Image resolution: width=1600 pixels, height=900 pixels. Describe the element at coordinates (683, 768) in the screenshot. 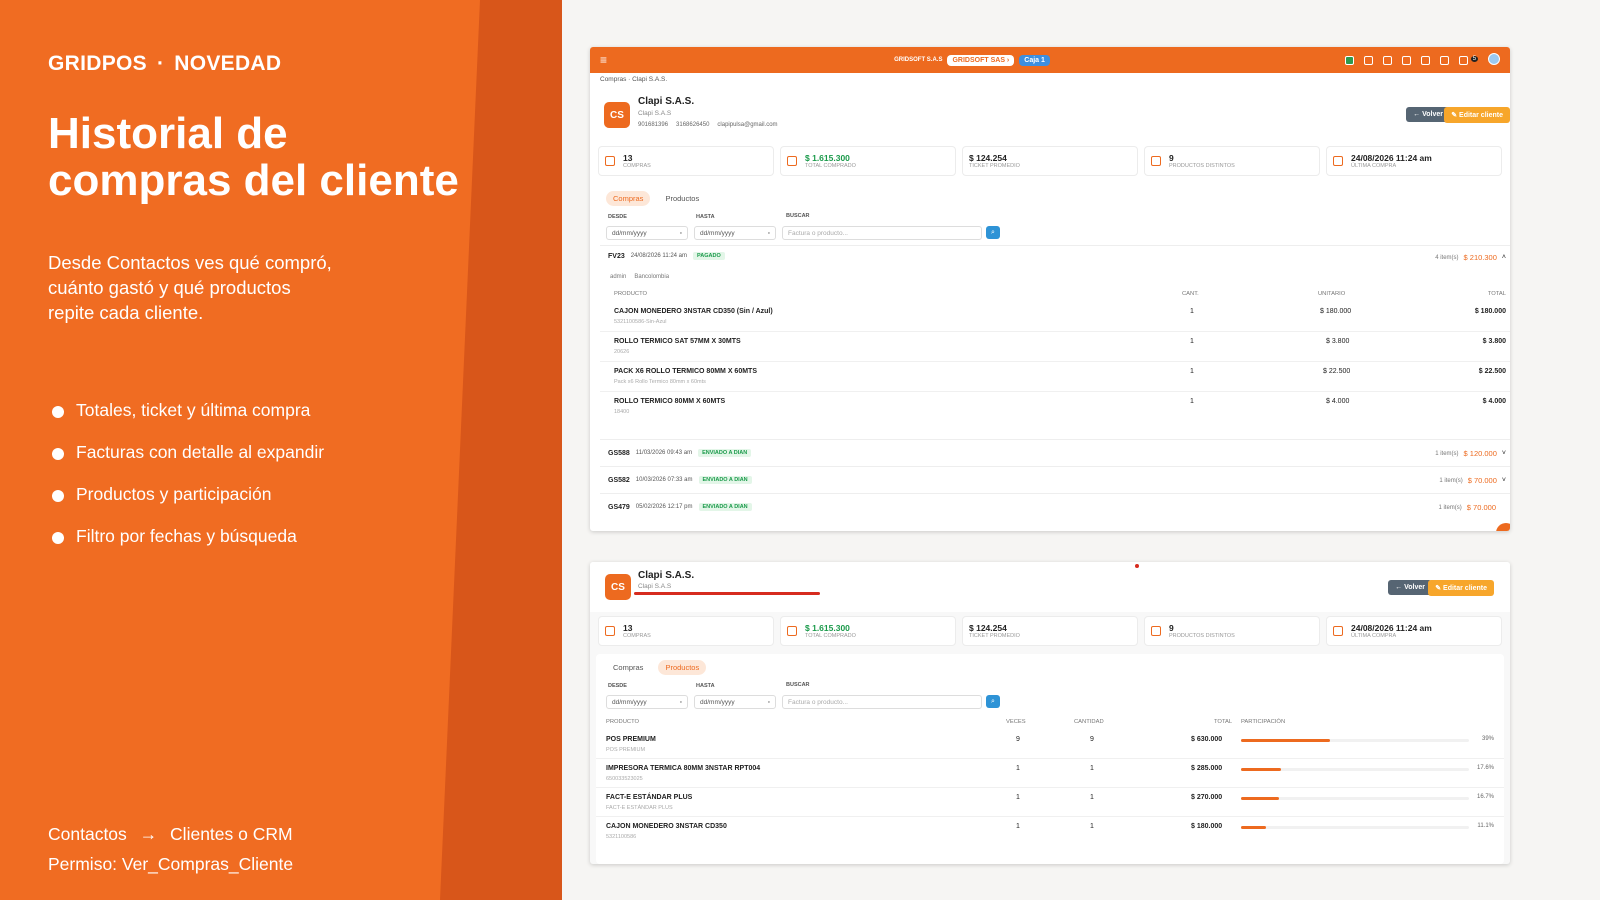

I see `product-name: IMPRESORA TERMICA 80MM 3NSTAR RPT004` at that location.